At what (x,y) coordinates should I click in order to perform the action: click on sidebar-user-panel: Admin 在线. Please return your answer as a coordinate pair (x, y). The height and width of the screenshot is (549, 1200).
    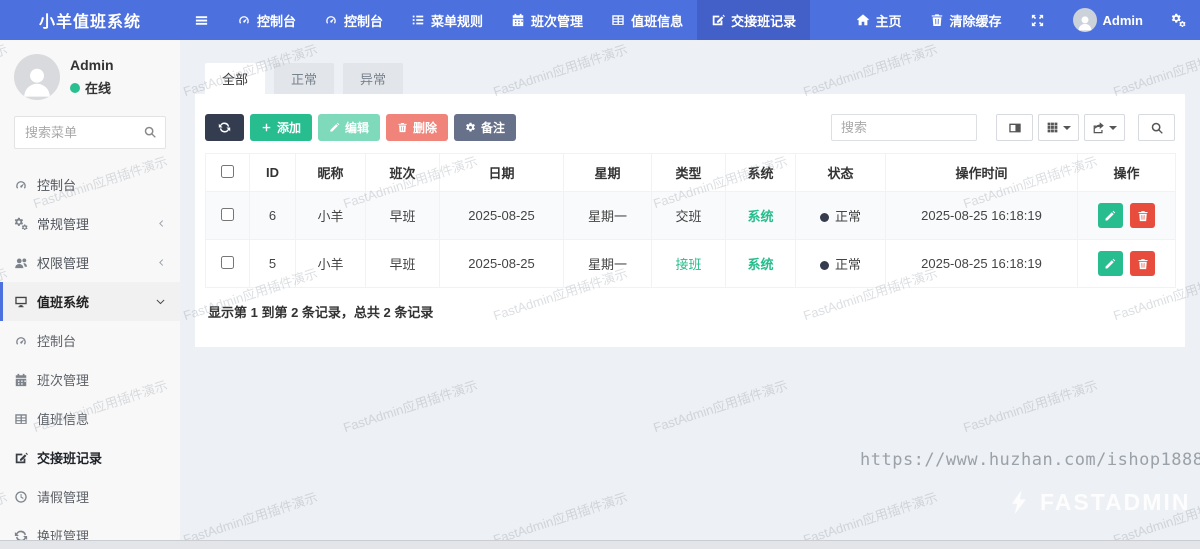
    Looking at the image, I should click on (90, 73).